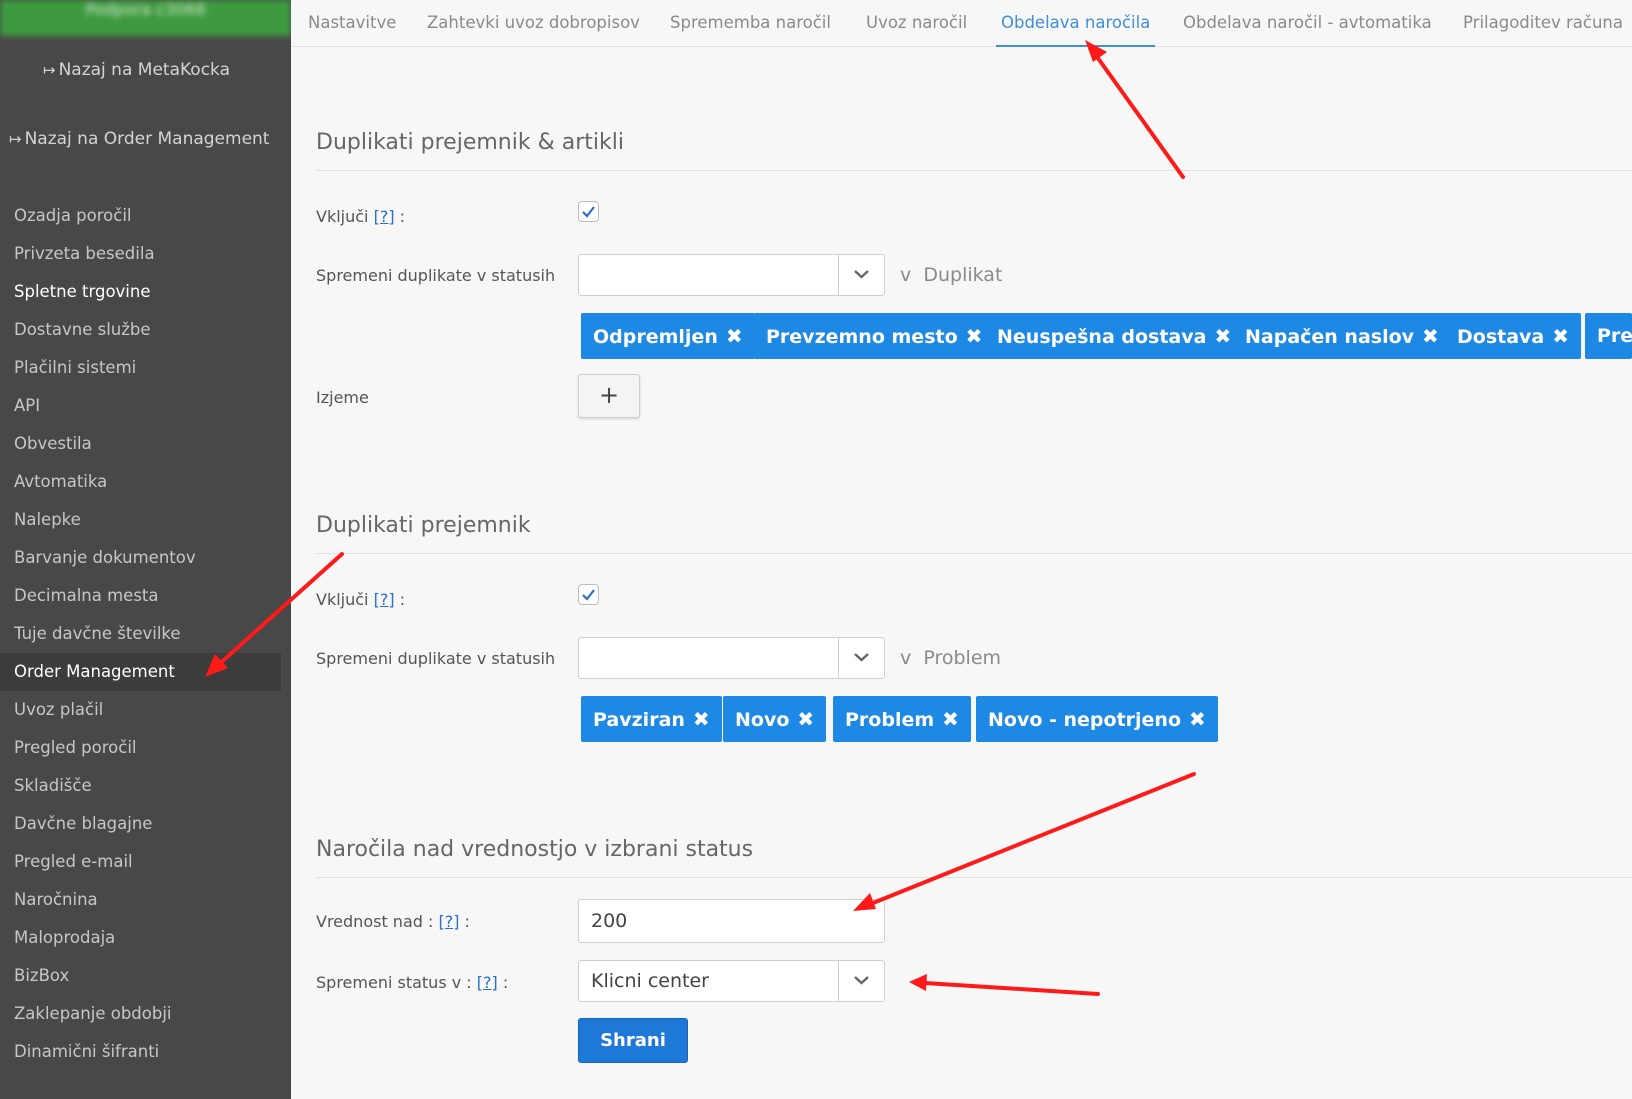 The height and width of the screenshot is (1099, 1632). What do you see at coordinates (140, 368) in the screenshot?
I see `sidebar-item-placilni-sistemi: Plačilni sistemi` at bounding box center [140, 368].